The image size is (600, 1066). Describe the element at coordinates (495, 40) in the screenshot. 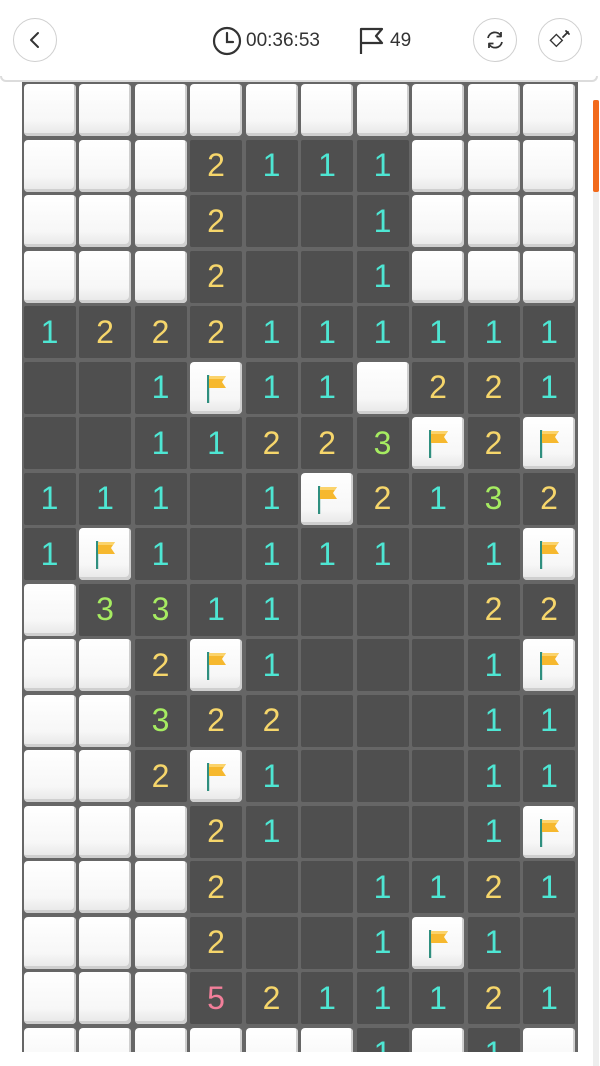

I see `restart-button` at that location.